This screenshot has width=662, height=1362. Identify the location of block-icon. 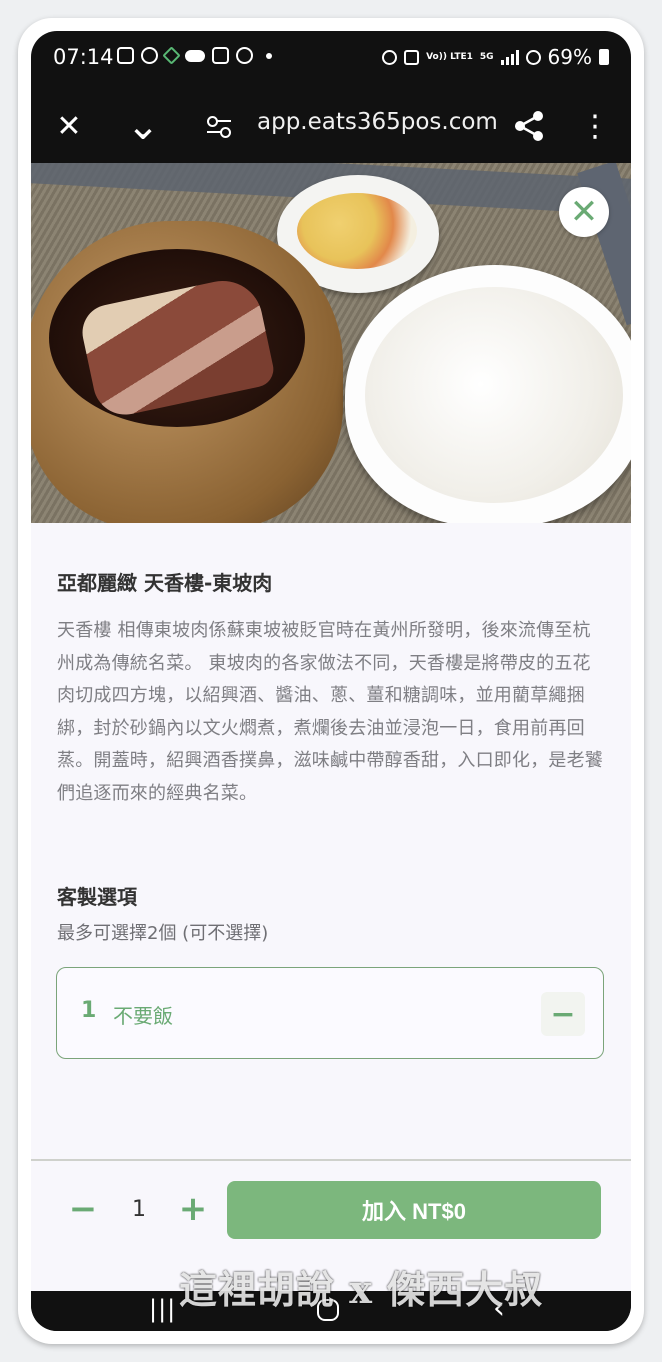
(533, 57).